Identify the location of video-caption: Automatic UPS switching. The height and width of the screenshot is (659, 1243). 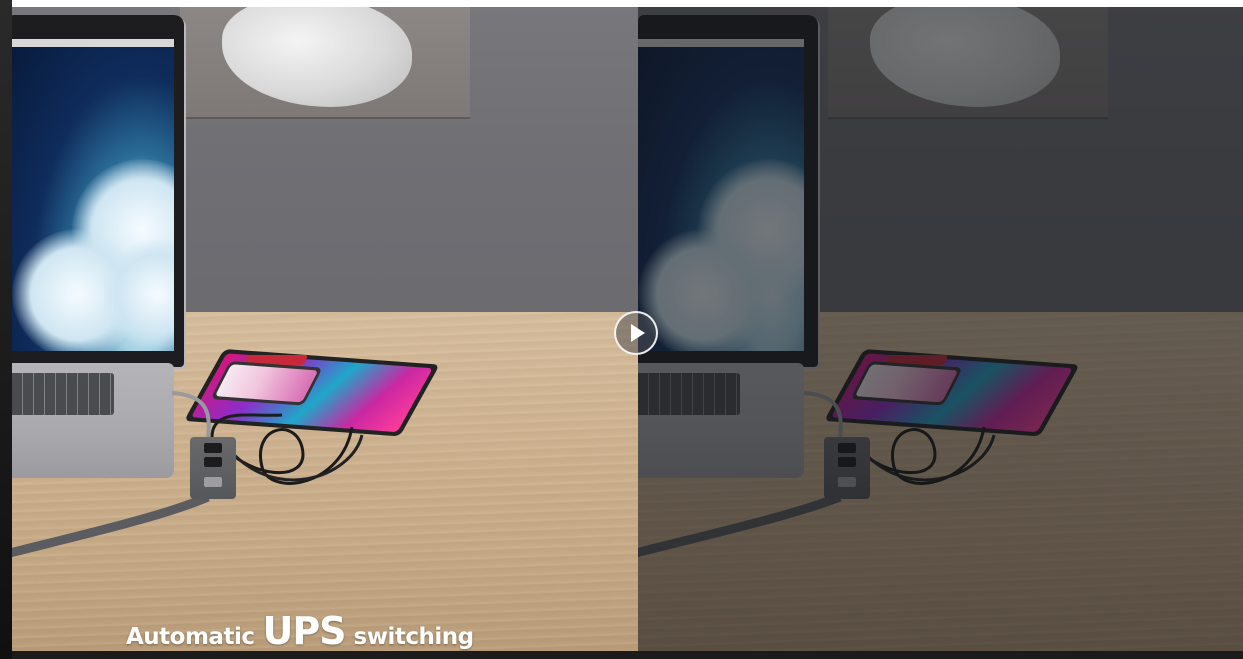
(300, 633).